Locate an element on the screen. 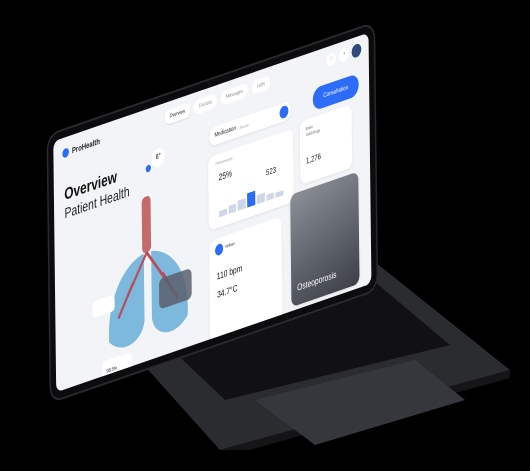  tab-labs: Labs is located at coordinates (261, 85).